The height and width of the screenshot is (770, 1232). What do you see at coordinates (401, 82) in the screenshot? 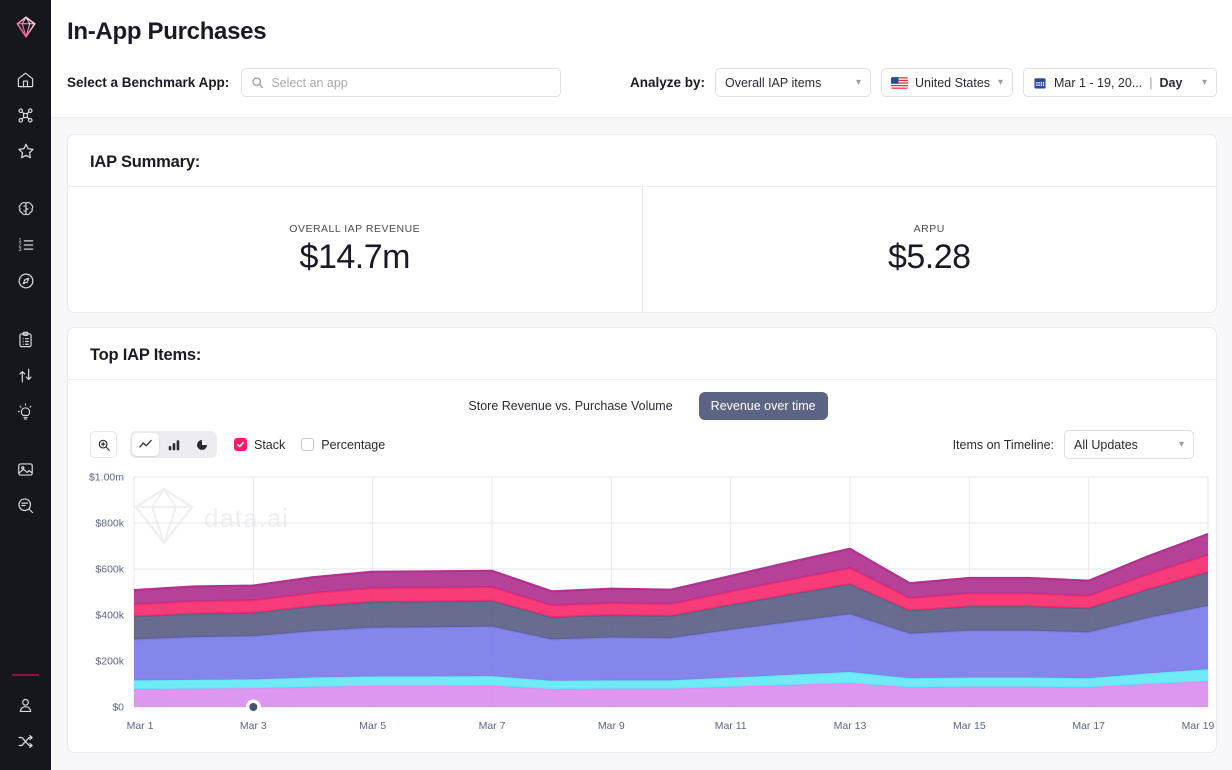
I see `search-input: Select an app` at bounding box center [401, 82].